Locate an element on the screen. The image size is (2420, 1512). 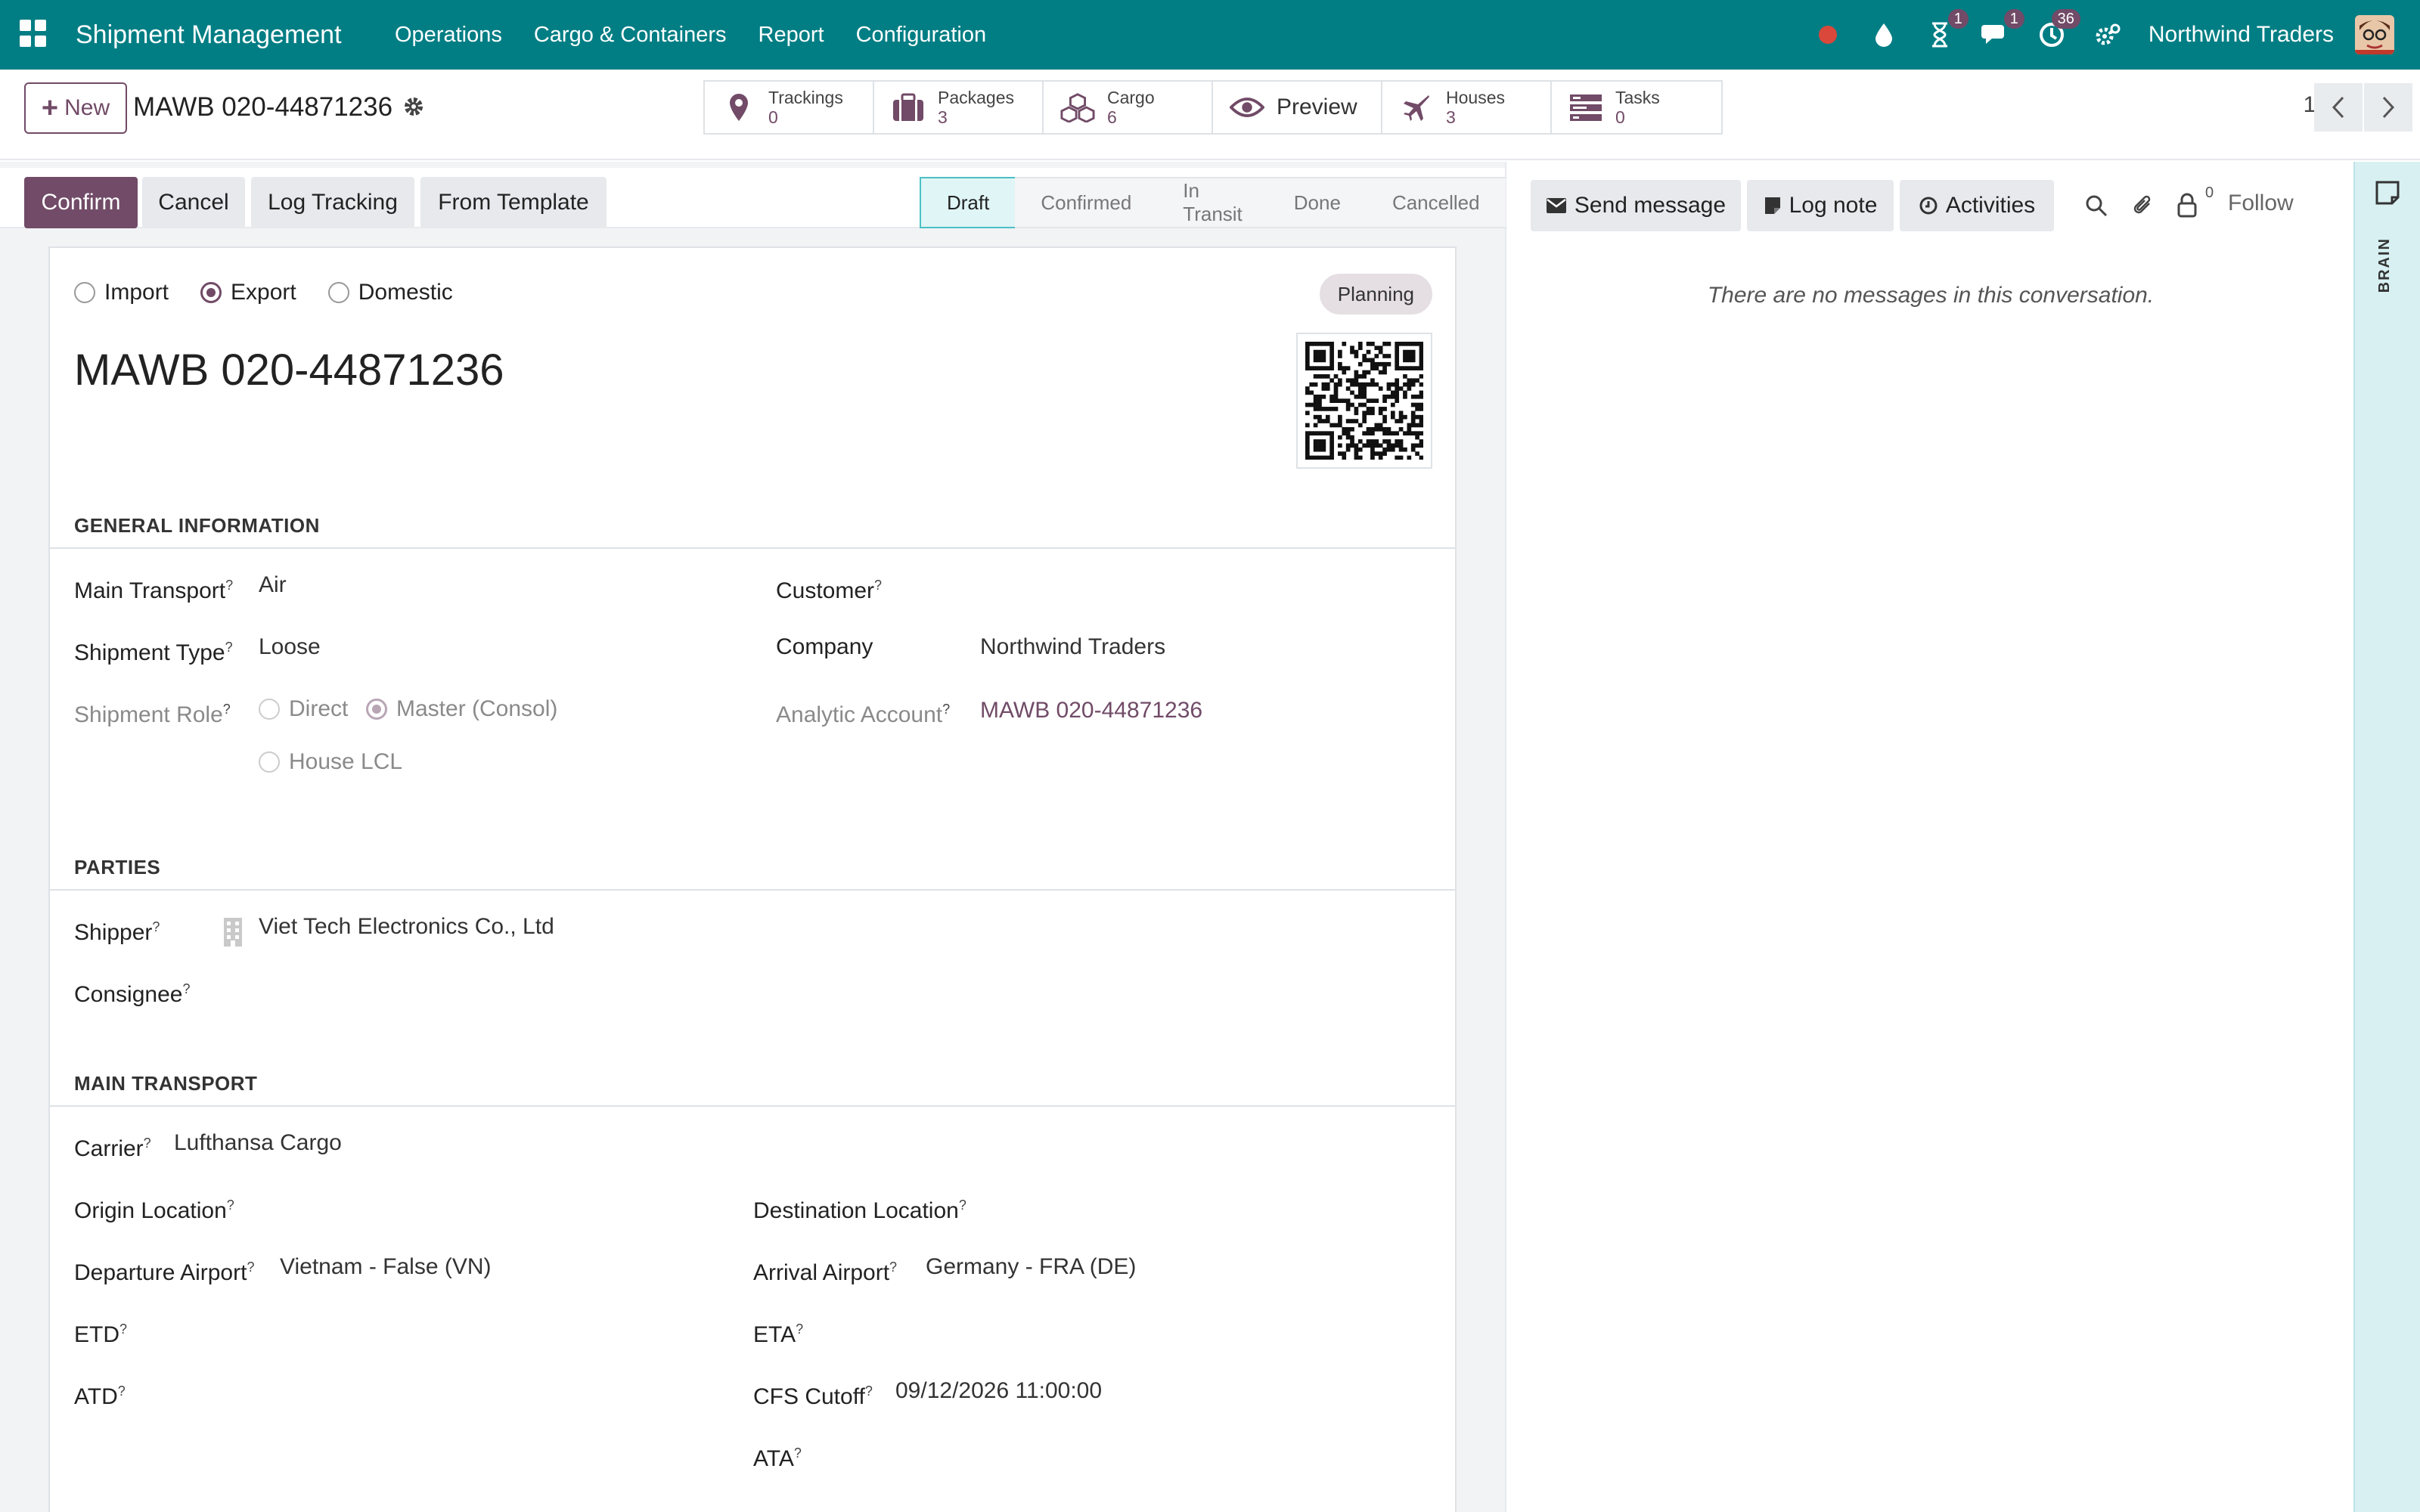
status-step-cancelled: Cancelled is located at coordinates (1436, 203).